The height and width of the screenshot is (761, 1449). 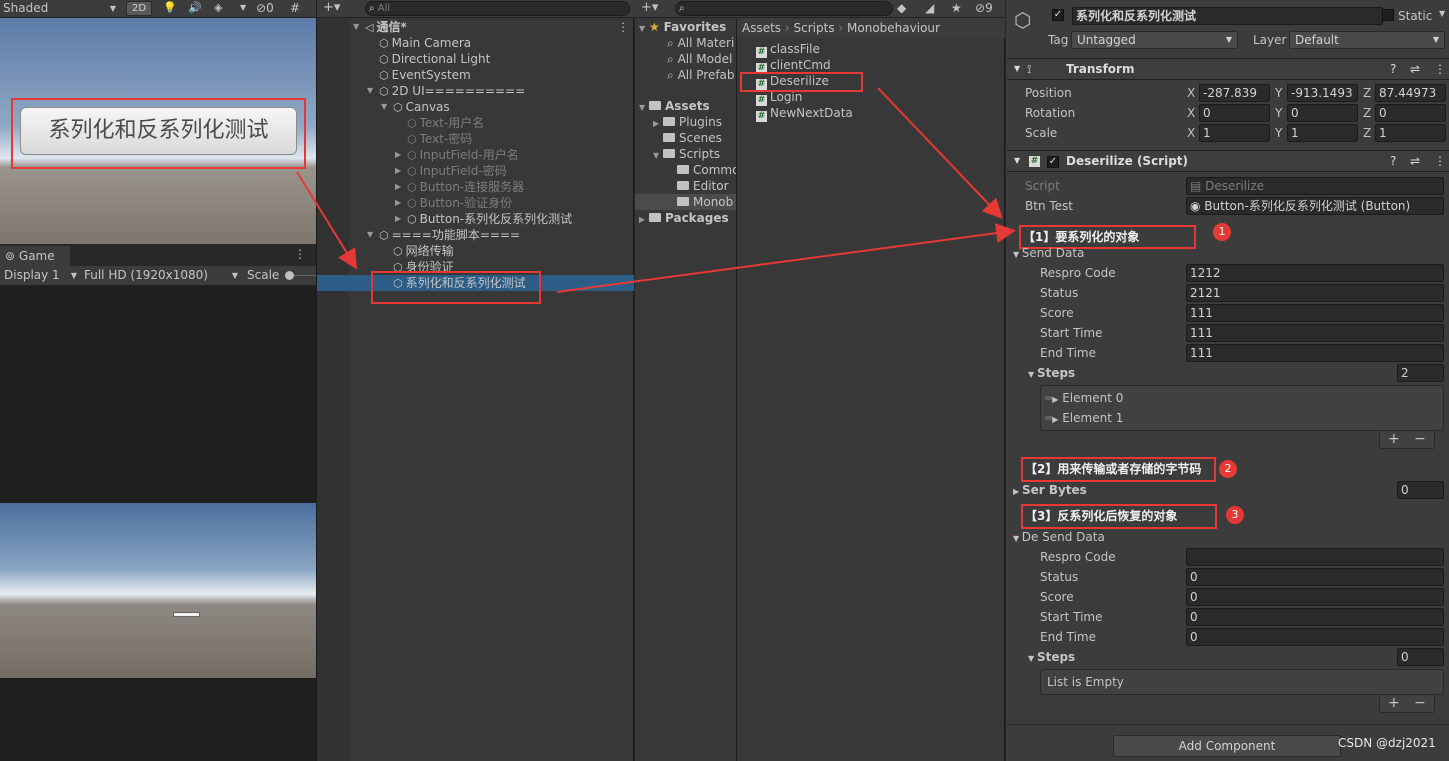 What do you see at coordinates (786, 258) in the screenshot?
I see `arrow-hierarchy-to-inspector` at bounding box center [786, 258].